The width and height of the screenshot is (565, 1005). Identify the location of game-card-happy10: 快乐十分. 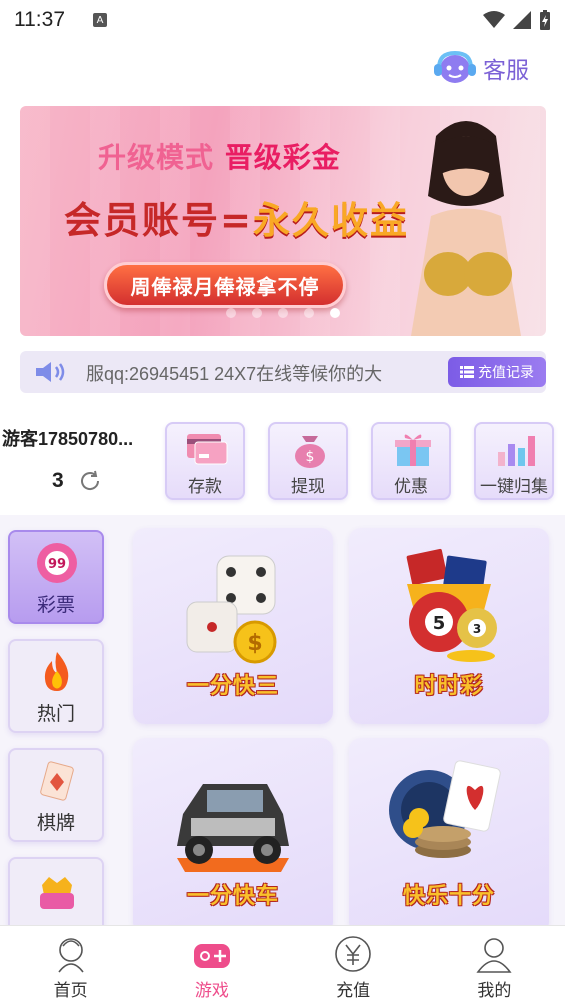
(449, 831).